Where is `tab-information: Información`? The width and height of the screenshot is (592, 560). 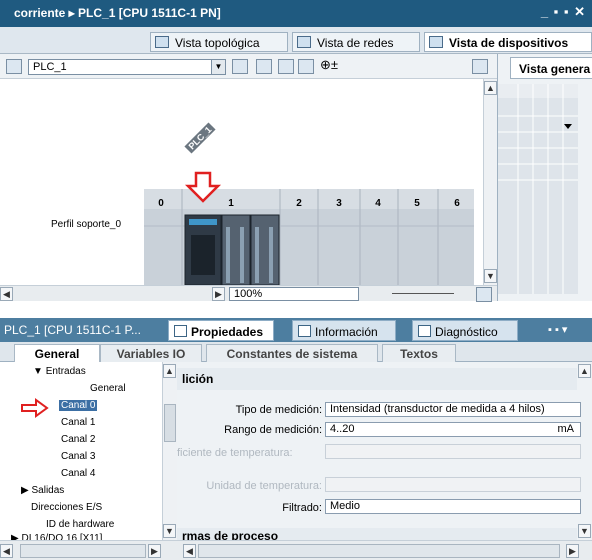 tab-information: Información is located at coordinates (344, 330).